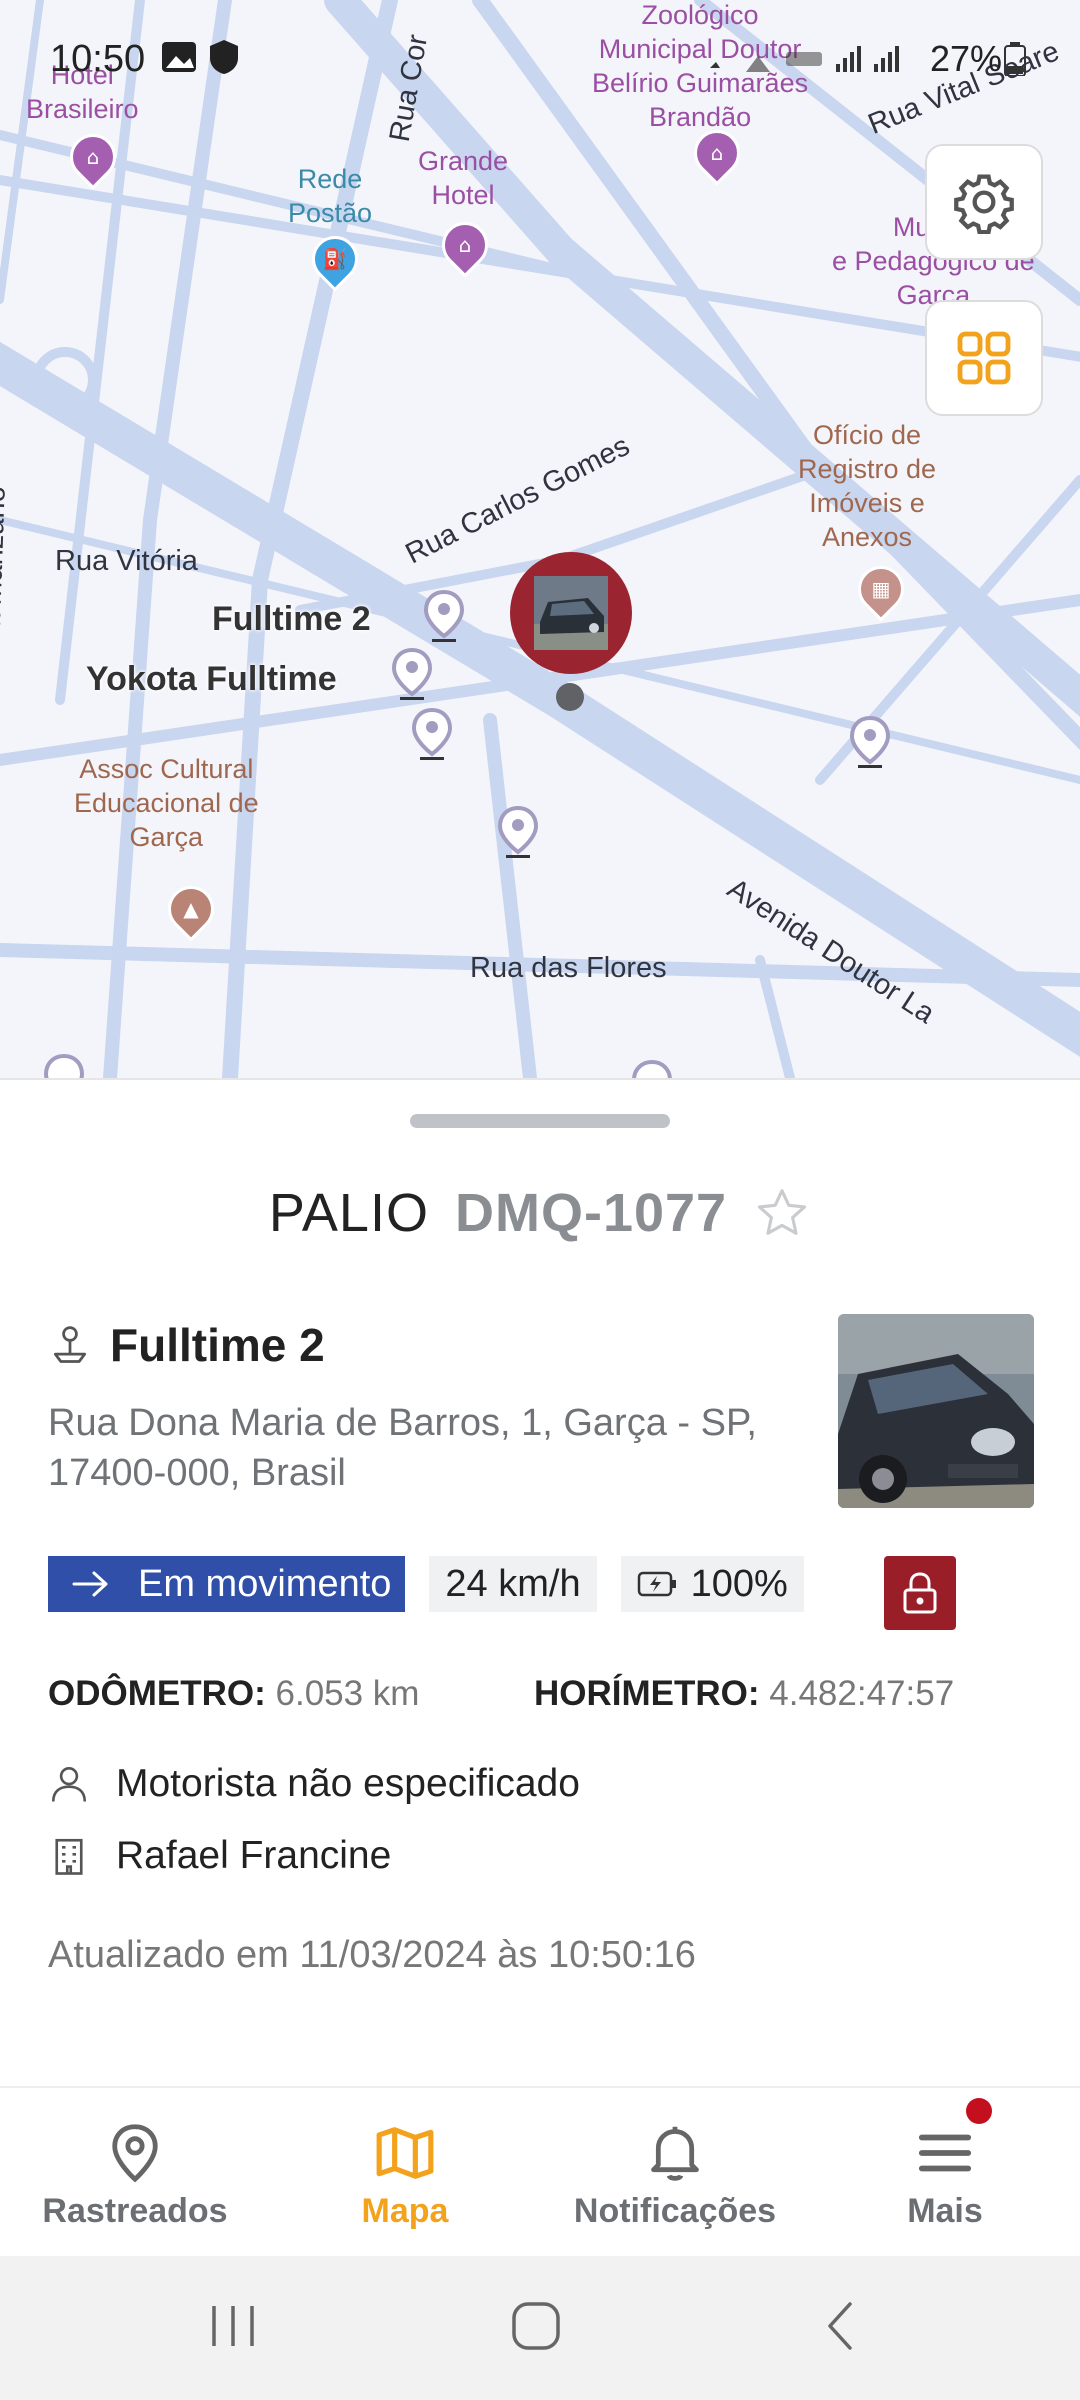 This screenshot has width=1080, height=2400. Describe the element at coordinates (739, 1583) in the screenshot. I see `battery-text: 100%` at that location.